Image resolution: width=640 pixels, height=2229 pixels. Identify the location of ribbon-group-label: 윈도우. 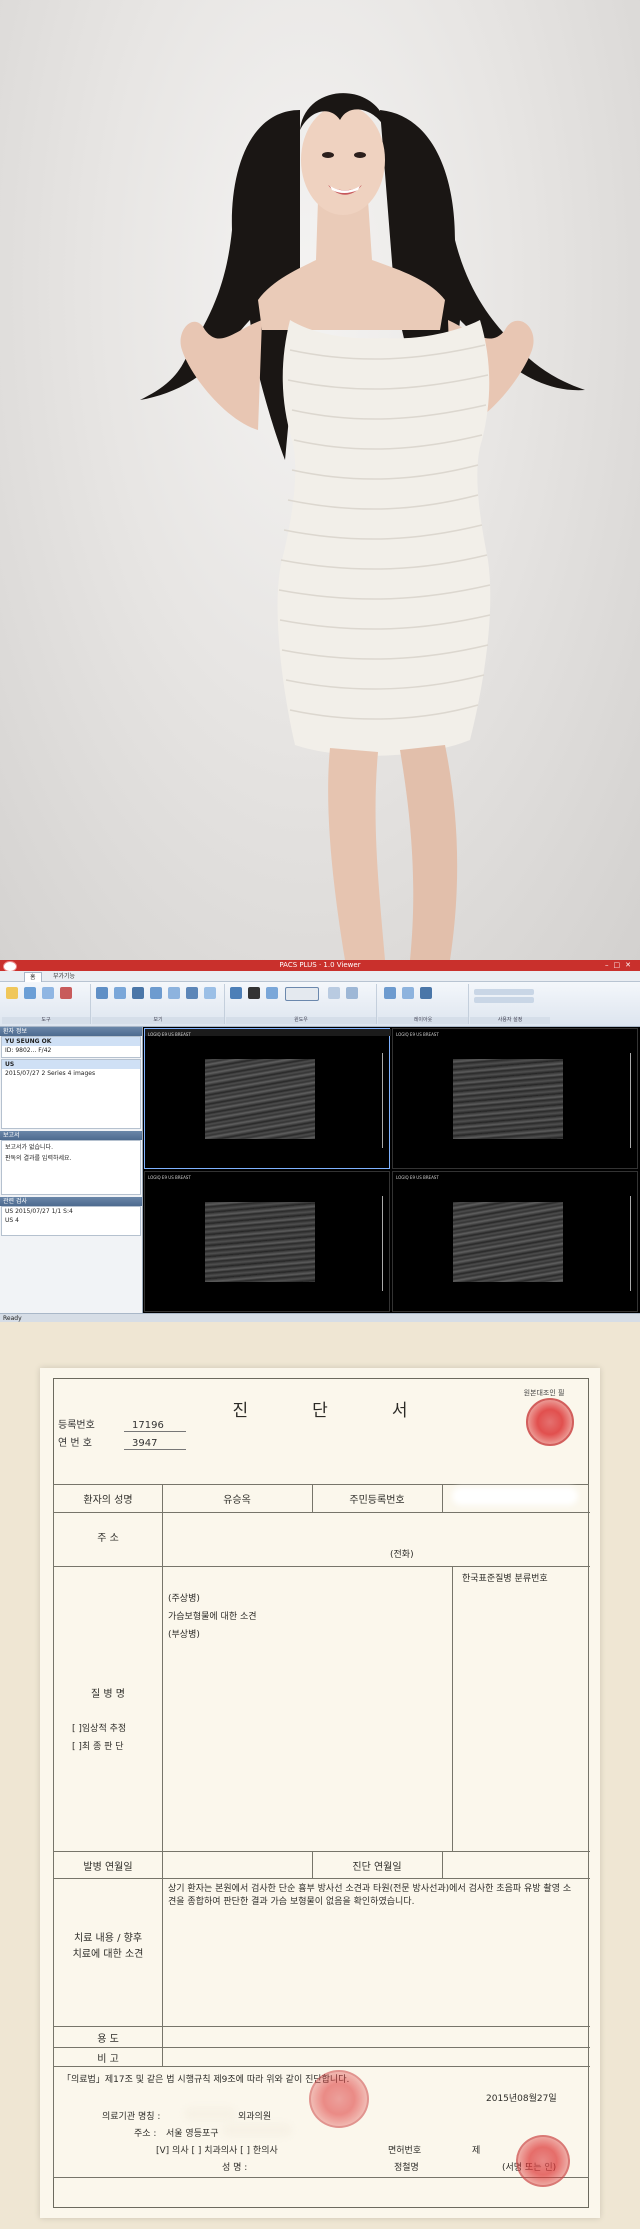
(301, 1020).